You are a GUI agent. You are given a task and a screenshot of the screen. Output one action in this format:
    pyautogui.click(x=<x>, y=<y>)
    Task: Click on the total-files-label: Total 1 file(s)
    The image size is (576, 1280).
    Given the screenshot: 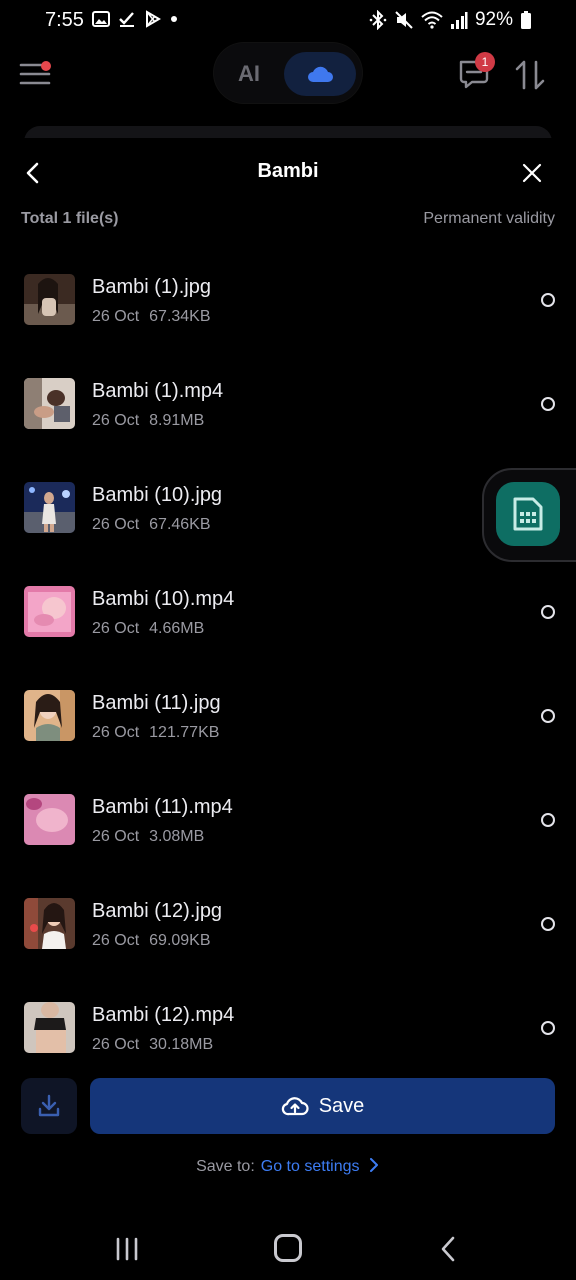 What is the action you would take?
    pyautogui.click(x=70, y=218)
    